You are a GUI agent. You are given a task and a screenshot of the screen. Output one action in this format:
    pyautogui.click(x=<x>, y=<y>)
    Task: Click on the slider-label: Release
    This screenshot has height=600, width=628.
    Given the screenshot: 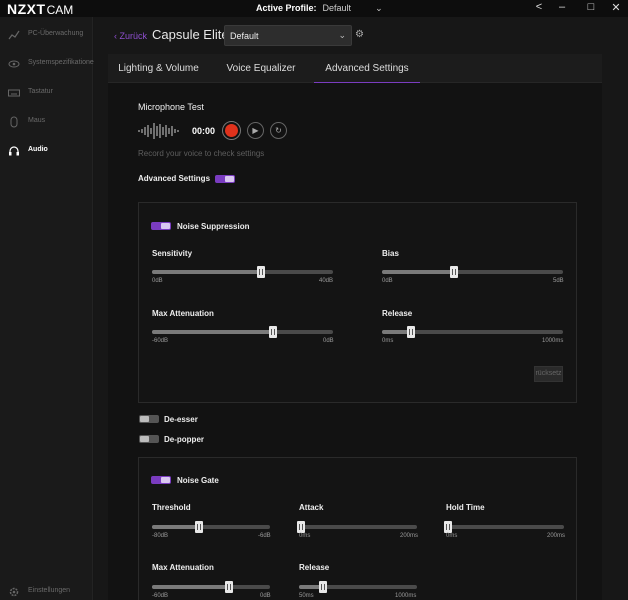 What is the action you would take?
    pyautogui.click(x=314, y=567)
    